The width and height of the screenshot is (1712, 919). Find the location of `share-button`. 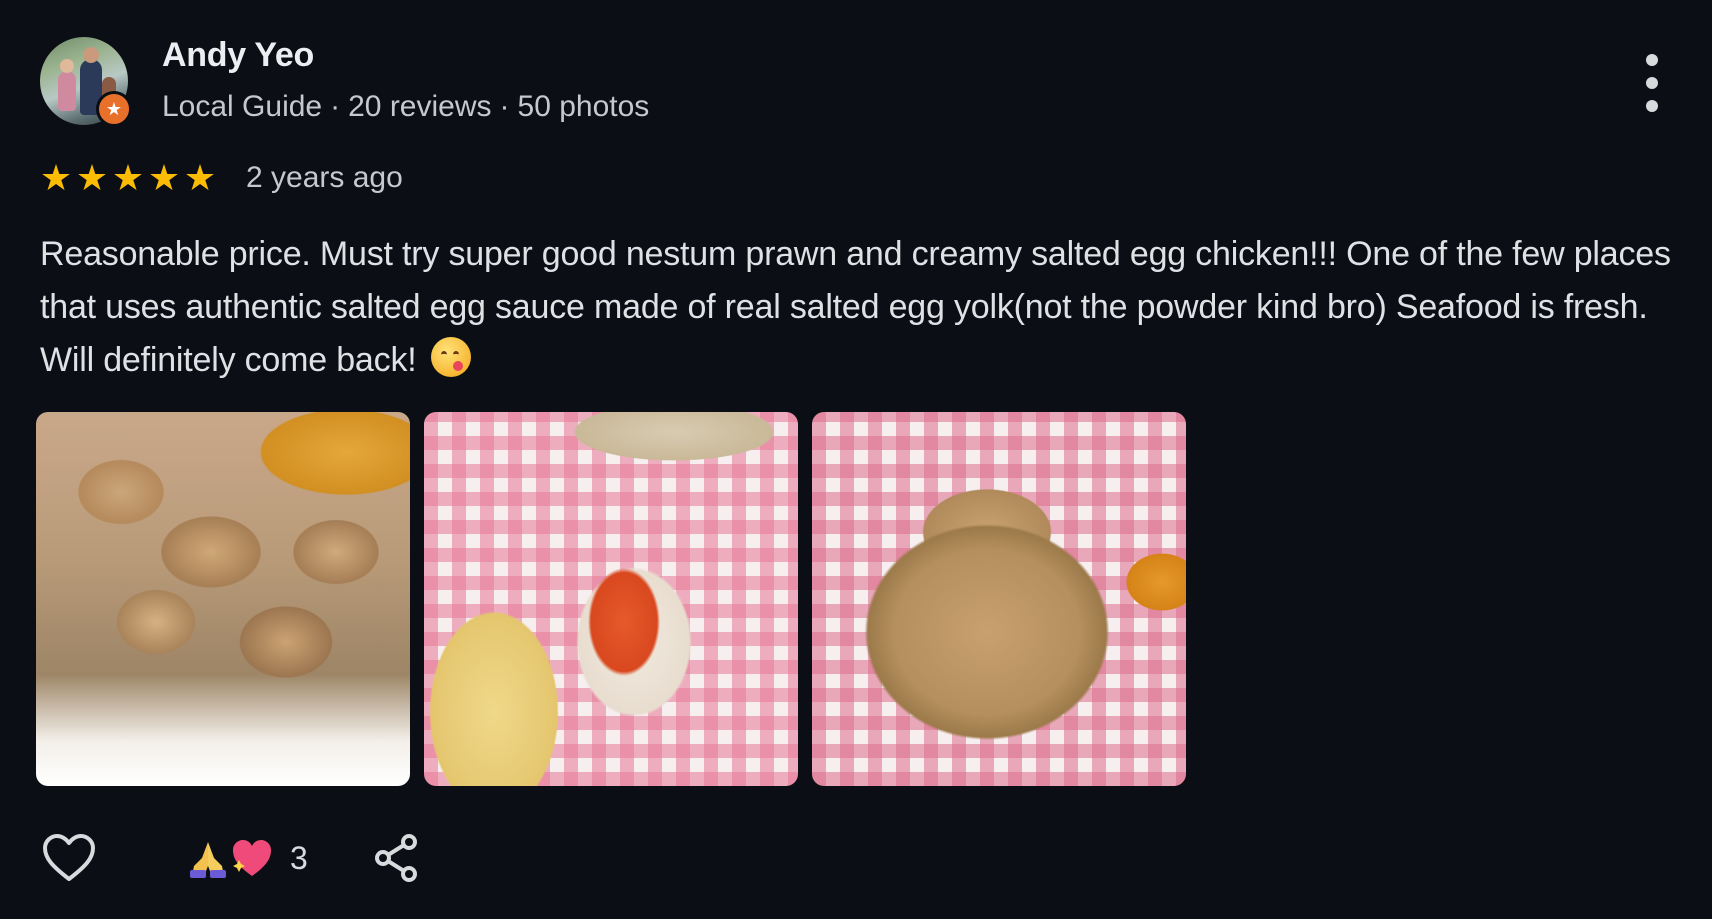

share-button is located at coordinates (396, 858).